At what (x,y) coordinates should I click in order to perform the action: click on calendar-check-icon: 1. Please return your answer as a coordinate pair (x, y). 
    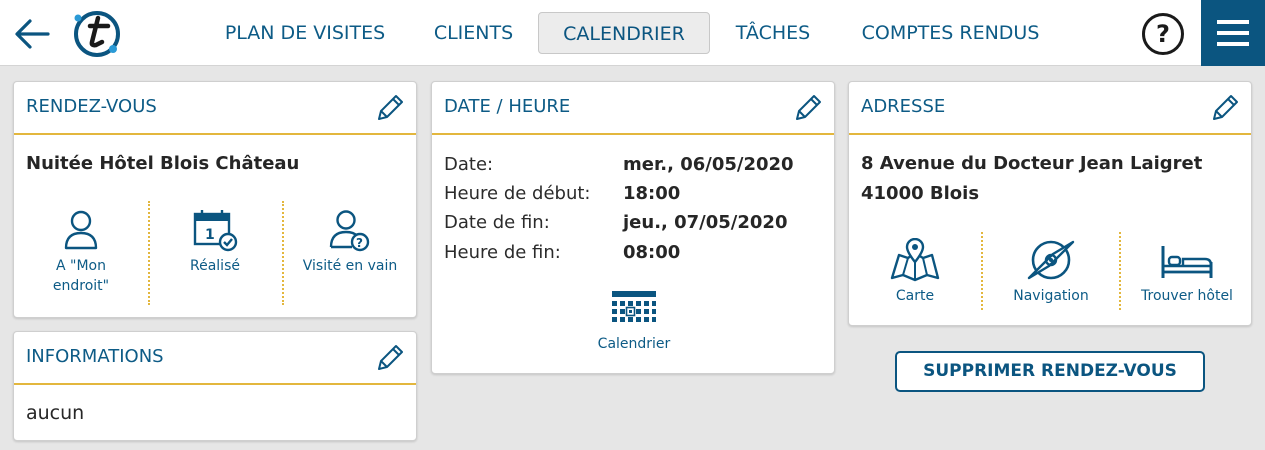
    Looking at the image, I should click on (215, 231).